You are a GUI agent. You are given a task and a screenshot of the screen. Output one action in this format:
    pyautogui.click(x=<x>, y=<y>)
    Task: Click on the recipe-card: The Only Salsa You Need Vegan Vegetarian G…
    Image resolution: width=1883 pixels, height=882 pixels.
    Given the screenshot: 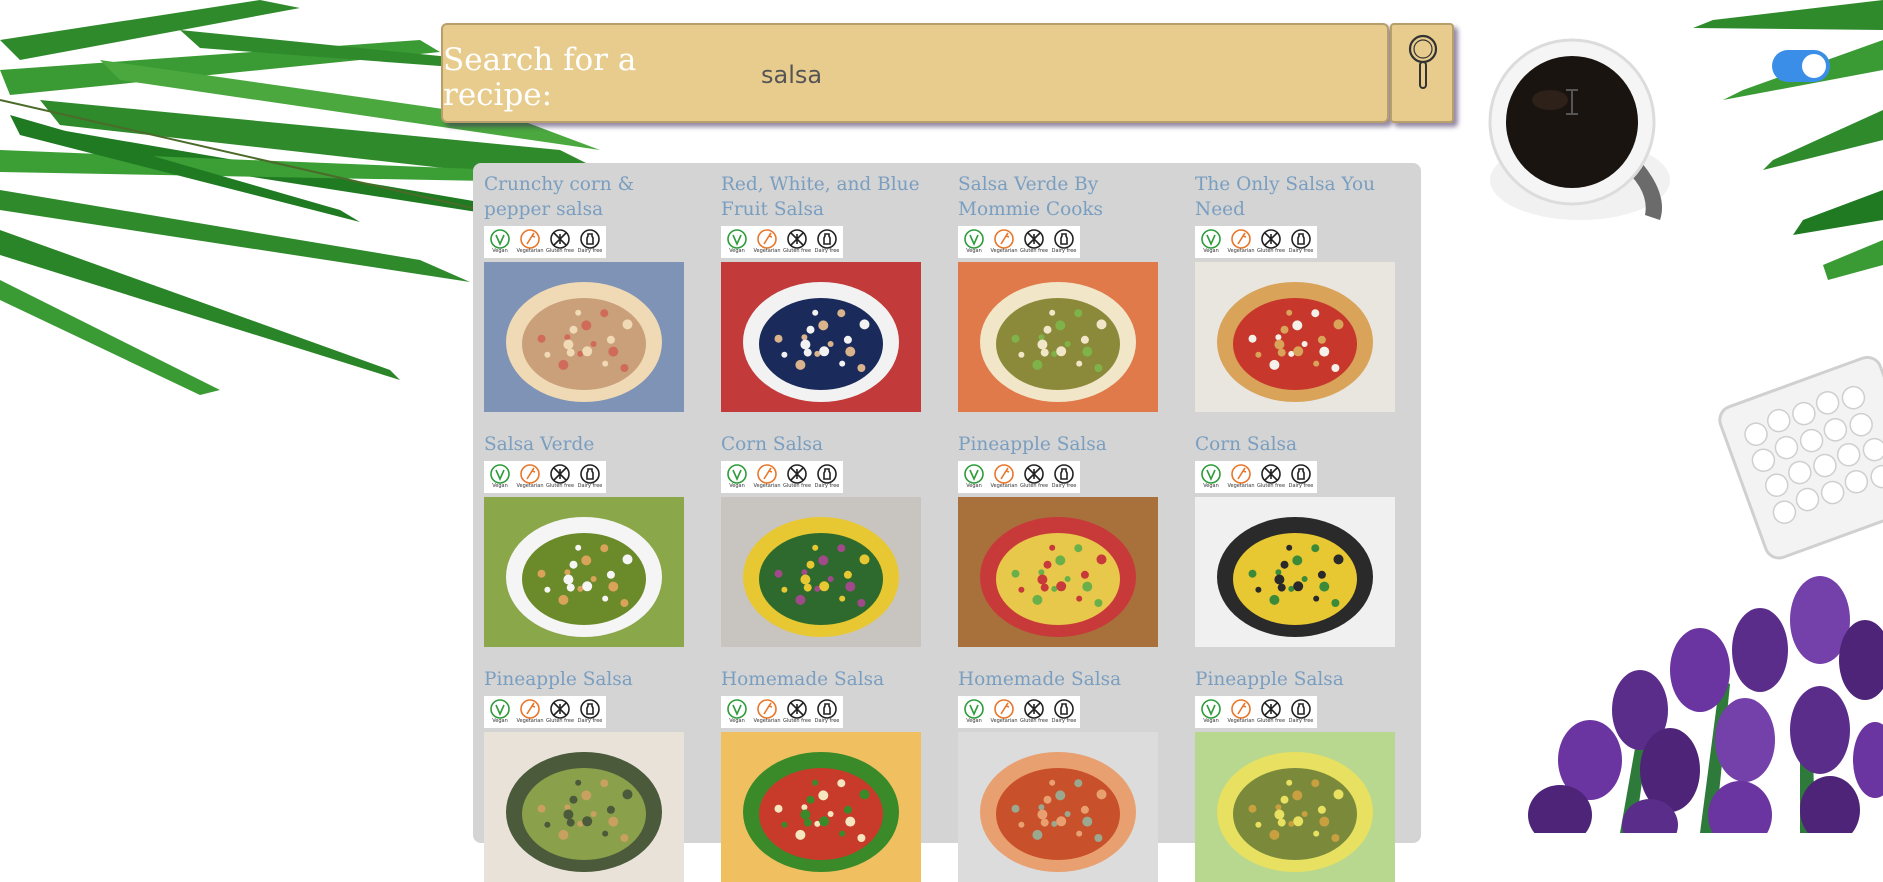 What is the action you would take?
    pyautogui.click(x=1297, y=292)
    